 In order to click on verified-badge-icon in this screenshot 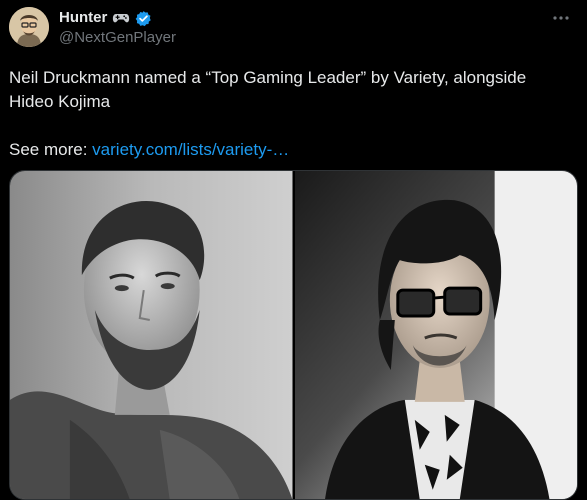, I will do `click(143, 18)`.